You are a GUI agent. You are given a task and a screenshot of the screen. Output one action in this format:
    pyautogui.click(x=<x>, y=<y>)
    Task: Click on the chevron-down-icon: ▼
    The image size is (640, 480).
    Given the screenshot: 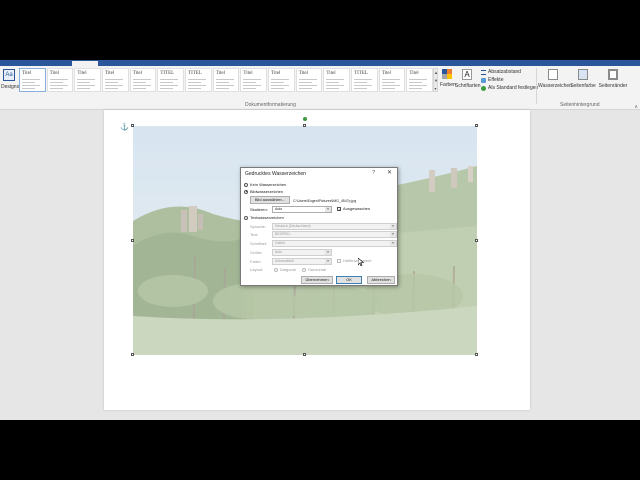 What is the action you would take?
    pyautogui.click(x=436, y=81)
    